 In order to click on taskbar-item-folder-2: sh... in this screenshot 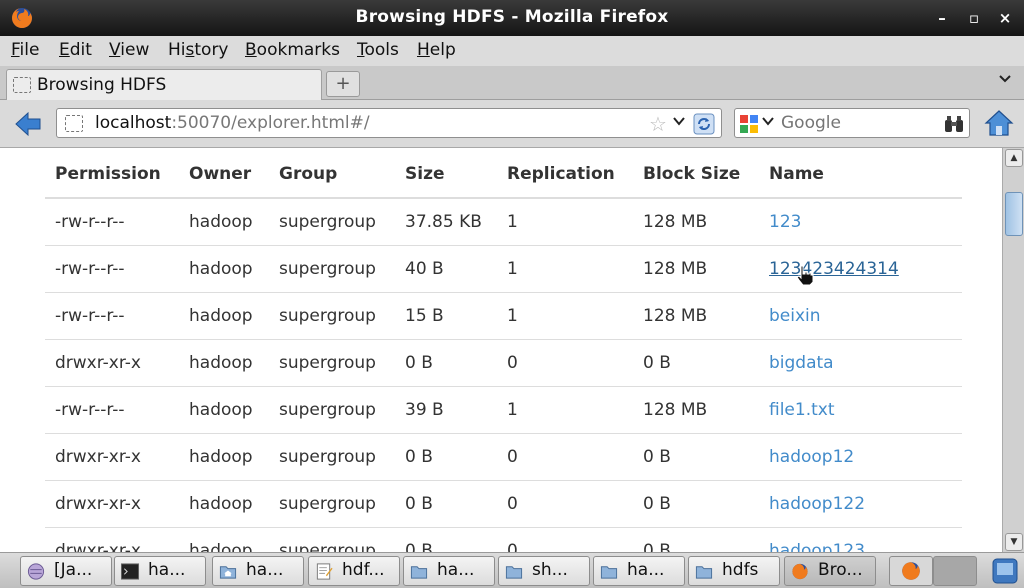, I will do `click(544, 571)`.